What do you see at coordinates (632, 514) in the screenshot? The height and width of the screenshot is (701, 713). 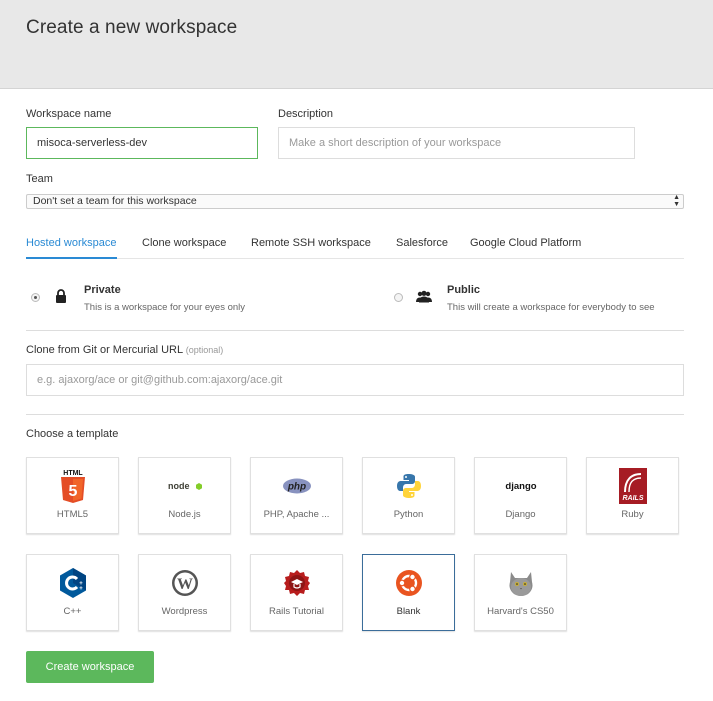 I see `template-label: Ruby` at bounding box center [632, 514].